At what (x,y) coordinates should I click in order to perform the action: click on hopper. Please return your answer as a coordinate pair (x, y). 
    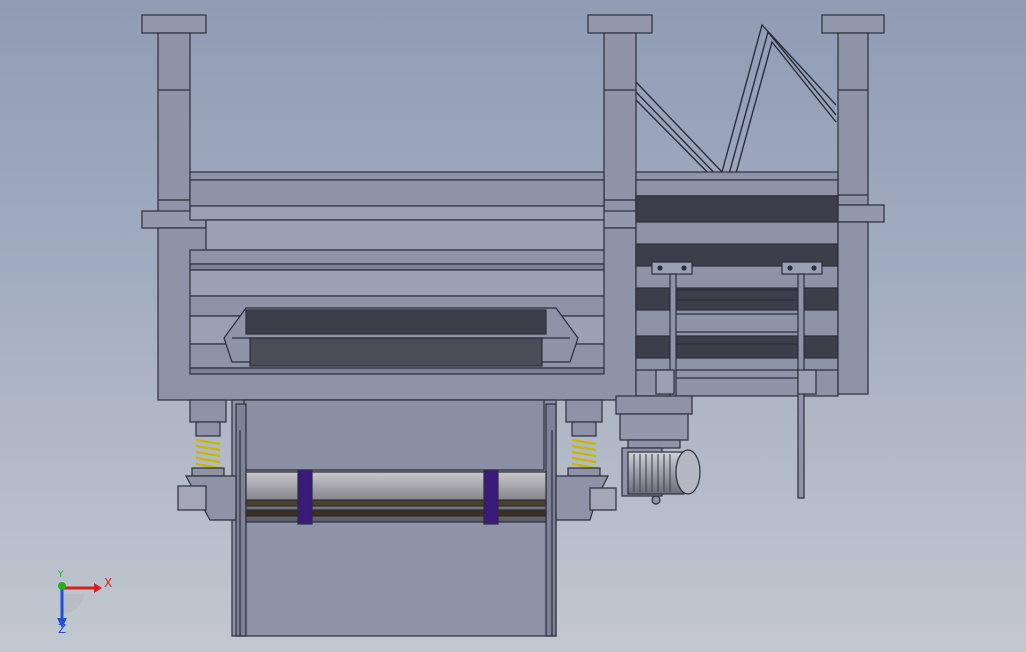
    Looking at the image, I should click on (401, 337).